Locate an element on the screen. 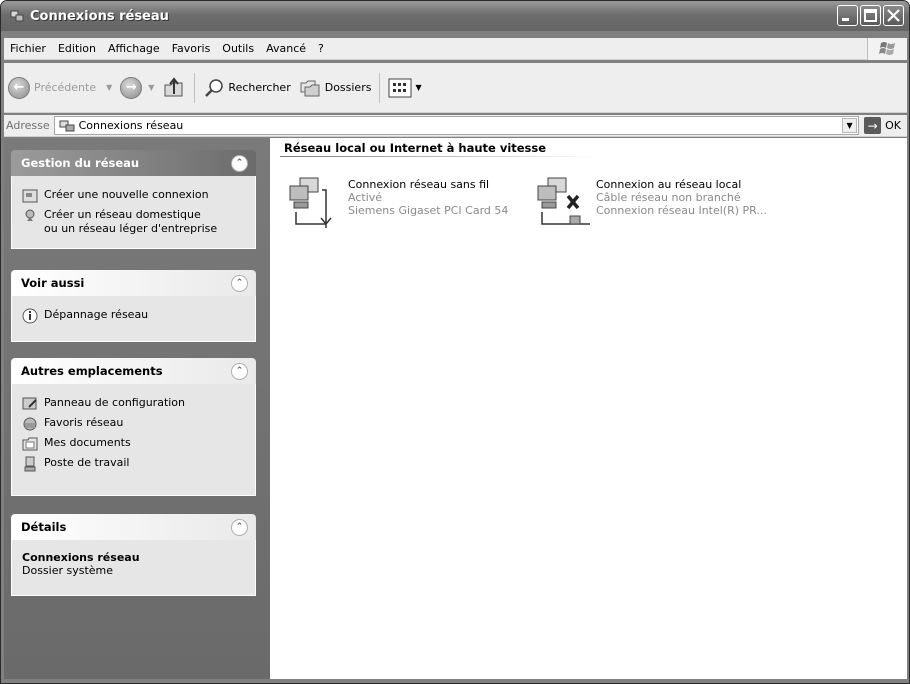 This screenshot has height=684, width=910. panel-body: Dépannage réseau is located at coordinates (133, 319).